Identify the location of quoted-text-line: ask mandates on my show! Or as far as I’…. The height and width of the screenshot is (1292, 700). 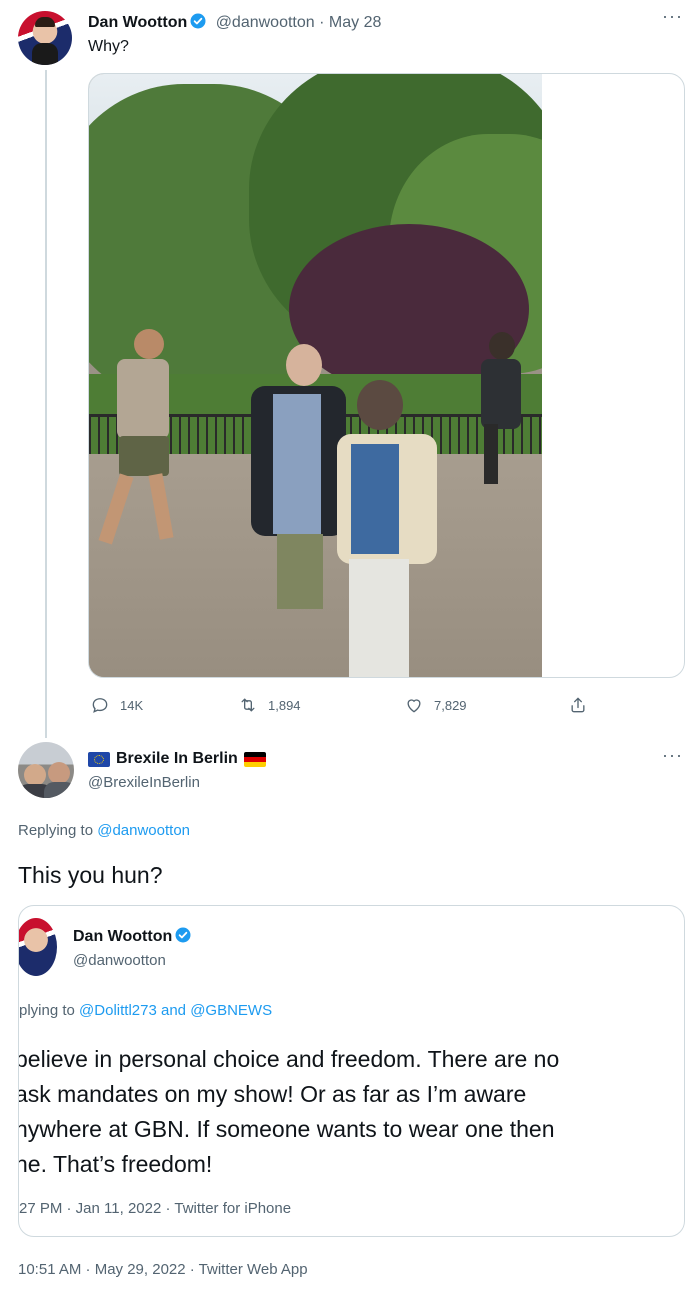
(272, 1094).